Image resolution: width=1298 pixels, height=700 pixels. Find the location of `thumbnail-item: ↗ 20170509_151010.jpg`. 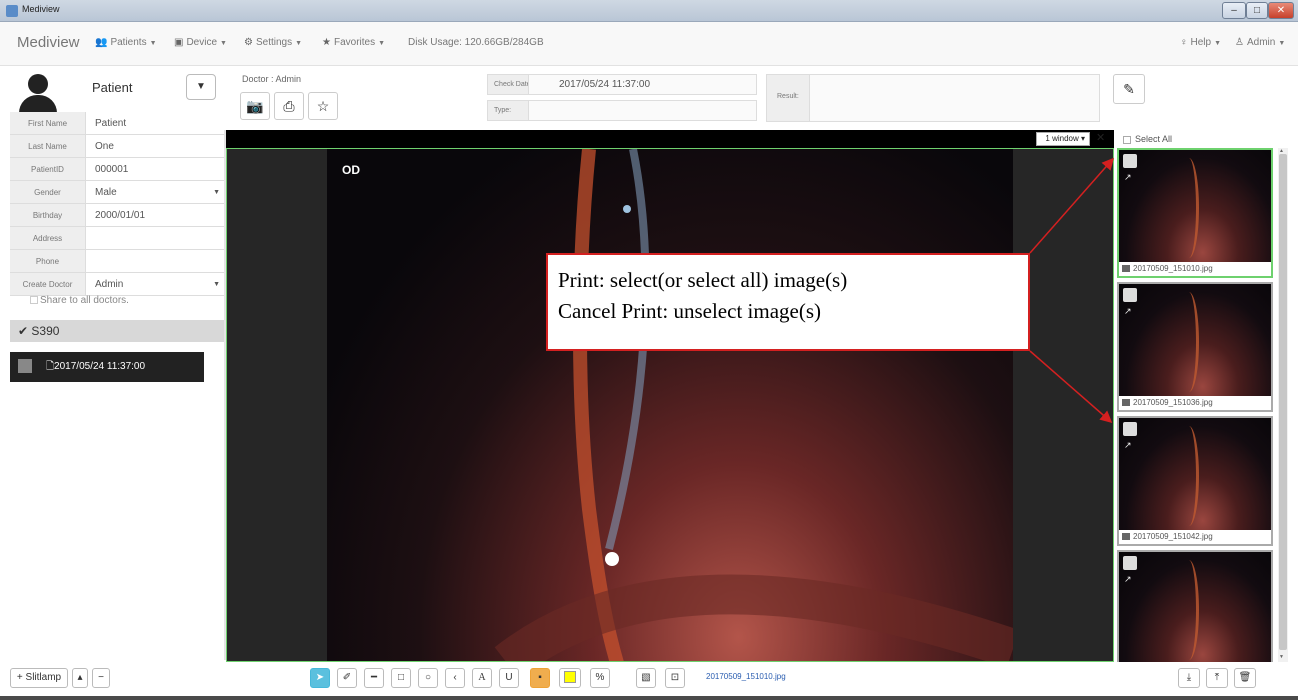

thumbnail-item: ↗ 20170509_151010.jpg is located at coordinates (1195, 213).